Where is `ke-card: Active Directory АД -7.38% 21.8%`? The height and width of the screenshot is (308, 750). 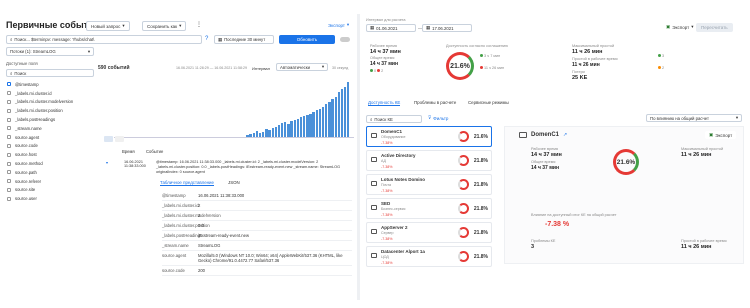 ke-card: Active Directory АД -7.38% 21.8% is located at coordinates (429, 160).